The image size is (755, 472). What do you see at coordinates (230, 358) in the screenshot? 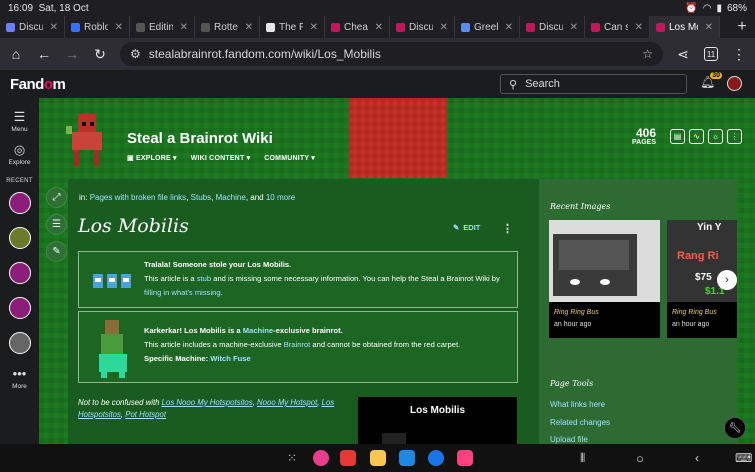
I see `witch-fuse-link: Witch Fuse` at bounding box center [230, 358].